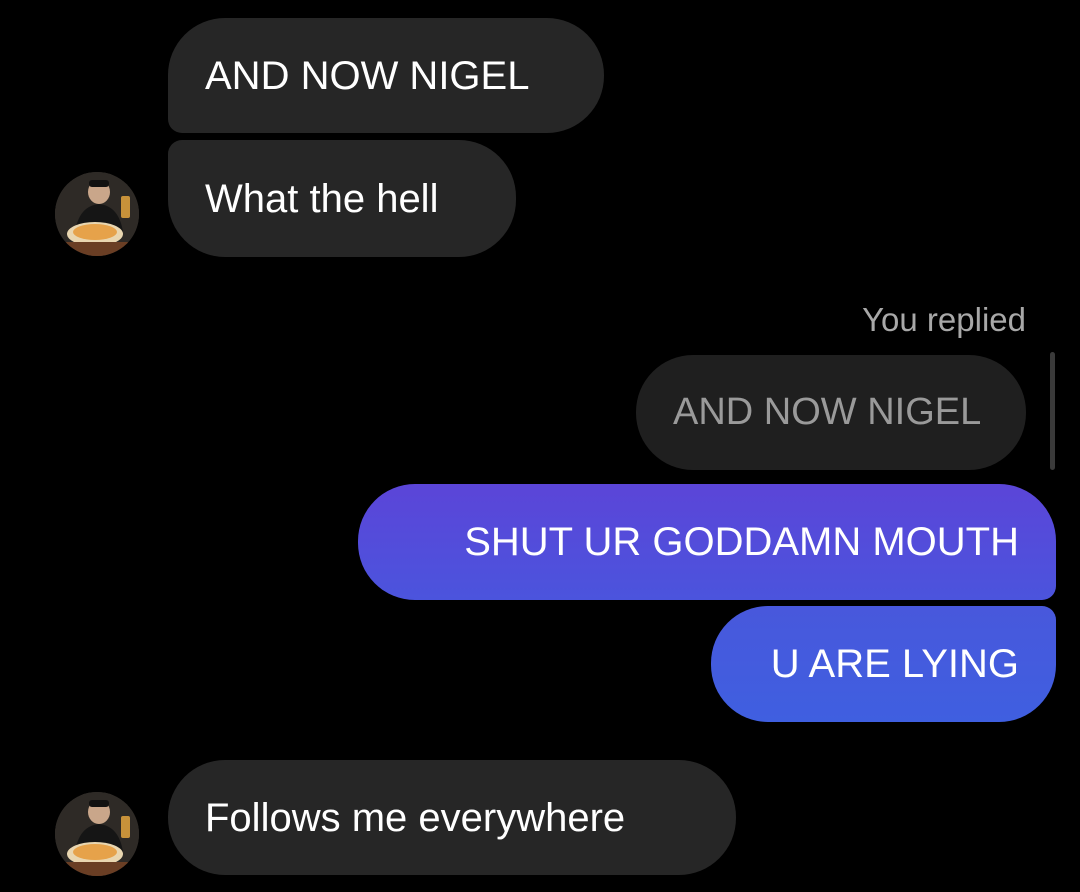  I want to click on message-text: What the hell, so click(322, 198).